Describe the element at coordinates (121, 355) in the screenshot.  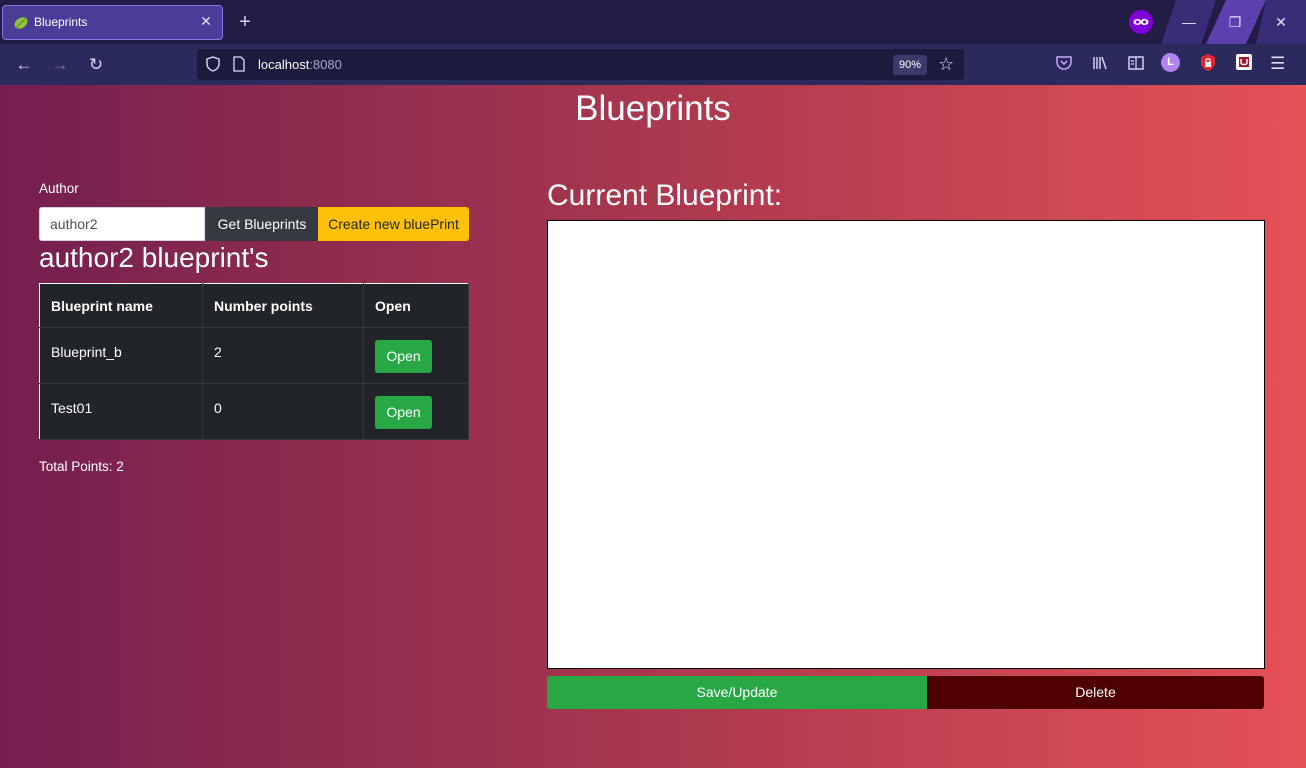
I see `blueprint-name-cell: Blueprint_b` at that location.